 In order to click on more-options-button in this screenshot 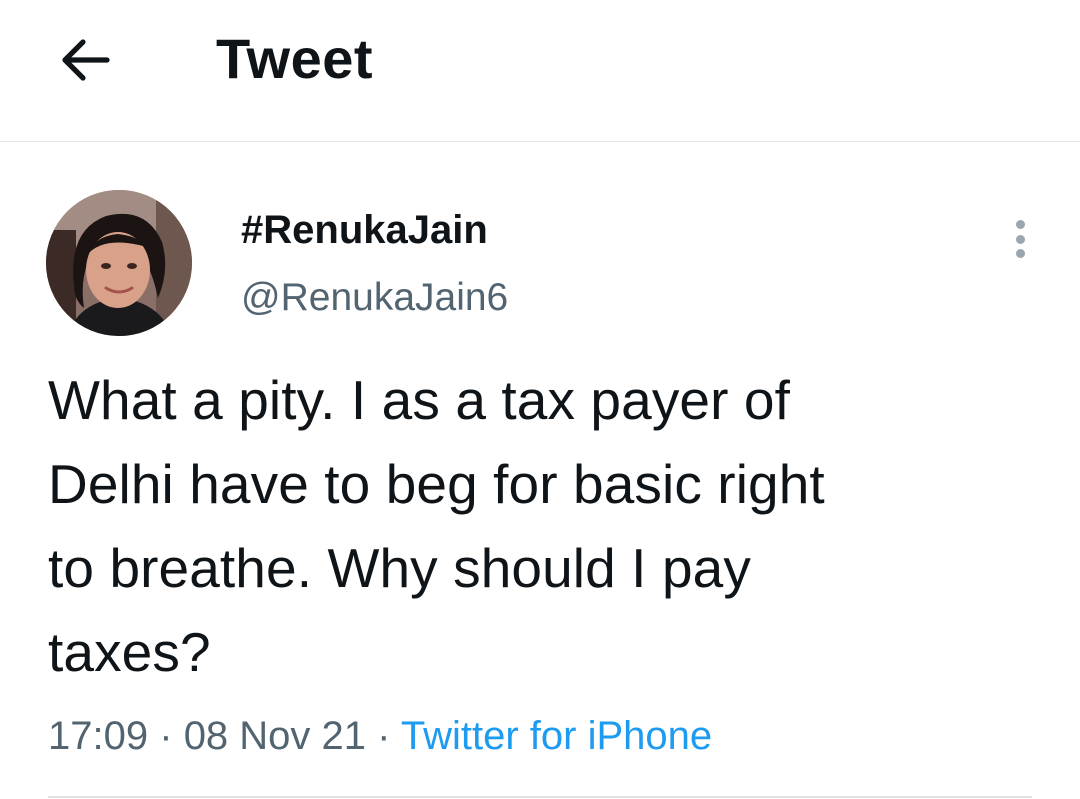, I will do `click(1020, 239)`.